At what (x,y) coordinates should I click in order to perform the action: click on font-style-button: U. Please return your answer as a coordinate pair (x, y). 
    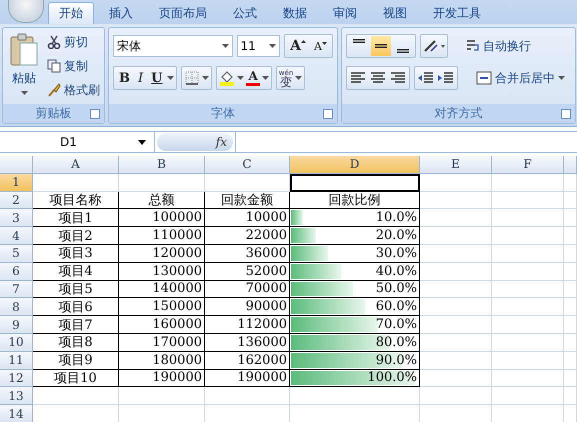
    Looking at the image, I should click on (157, 78).